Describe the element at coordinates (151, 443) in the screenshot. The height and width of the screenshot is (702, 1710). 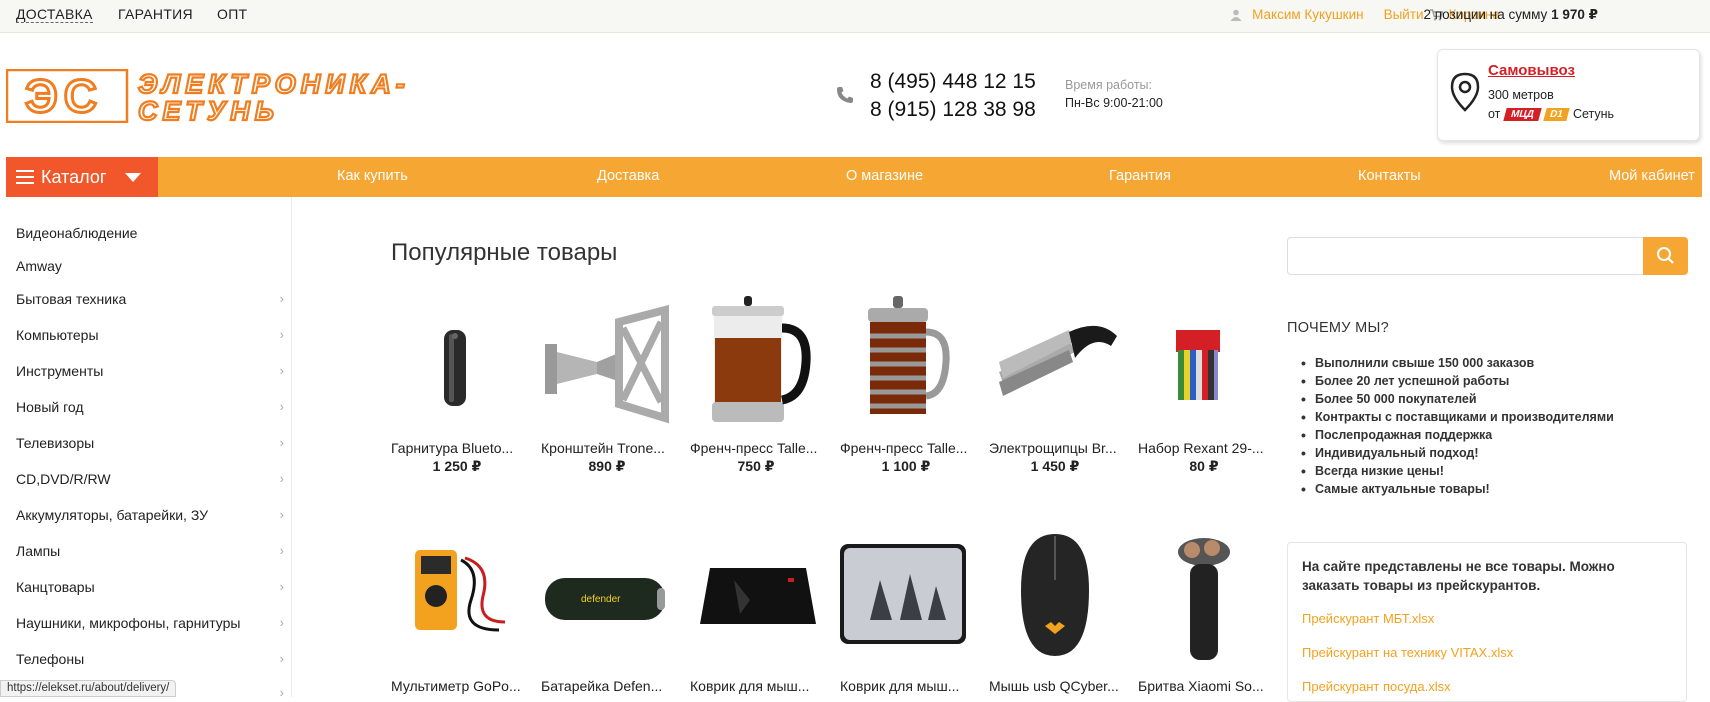
I see `sidebar-item-tv: Телевизоры ›` at that location.